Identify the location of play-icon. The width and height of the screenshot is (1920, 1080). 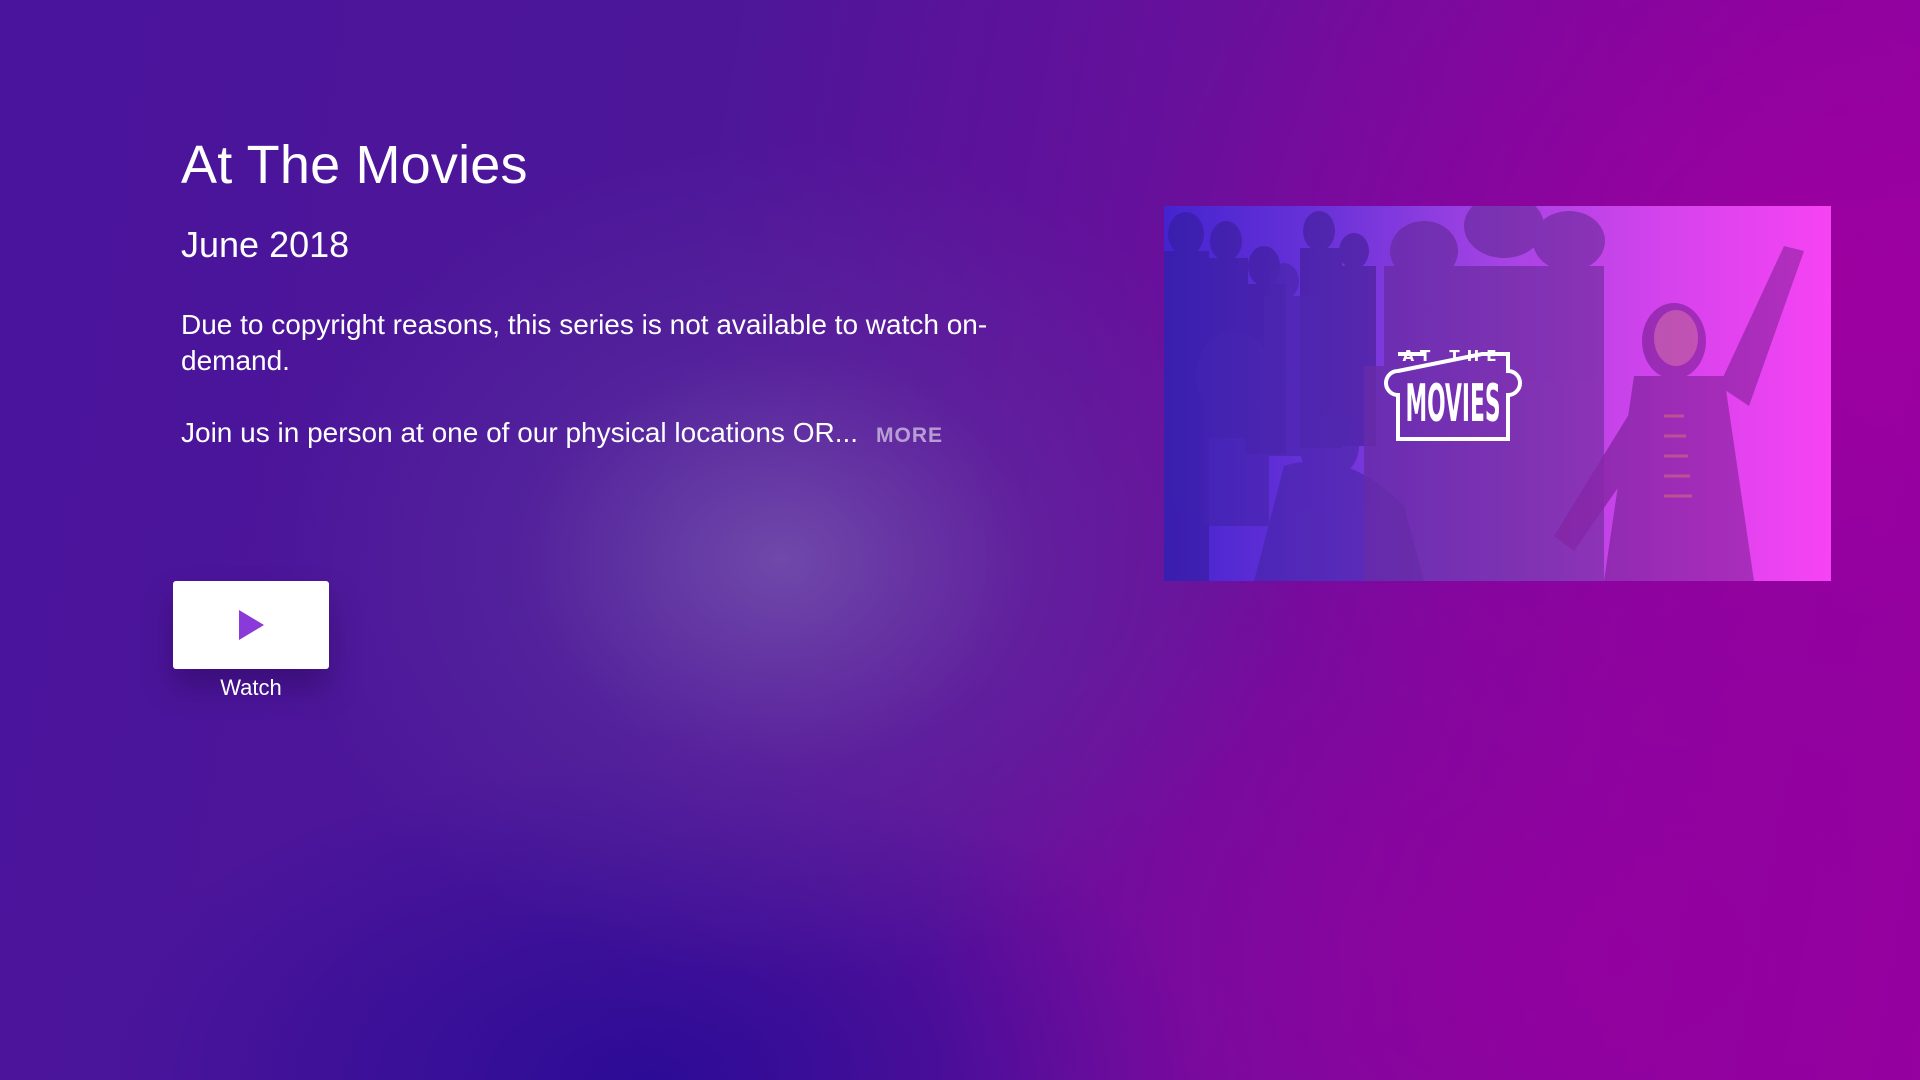
(251, 625).